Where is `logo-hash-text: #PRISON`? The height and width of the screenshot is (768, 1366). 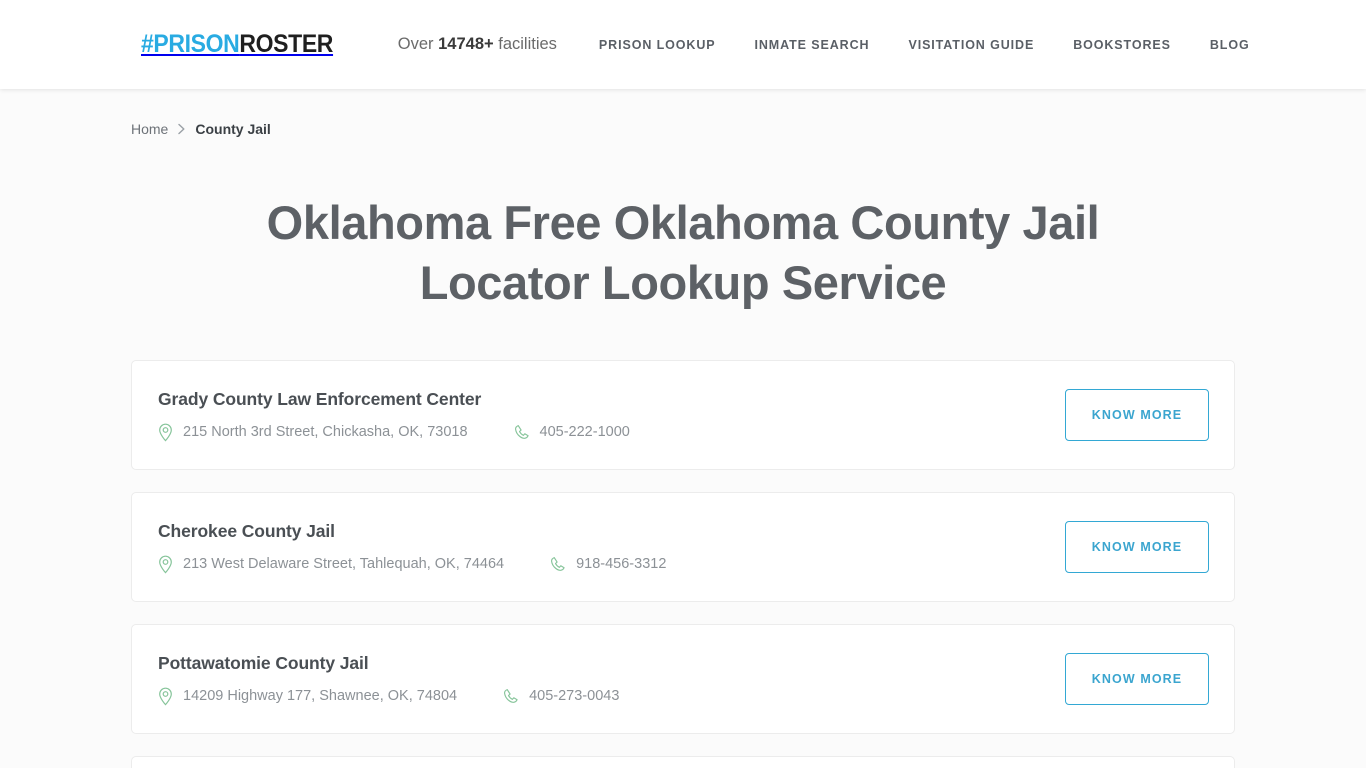
logo-hash-text: #PRISON is located at coordinates (190, 44).